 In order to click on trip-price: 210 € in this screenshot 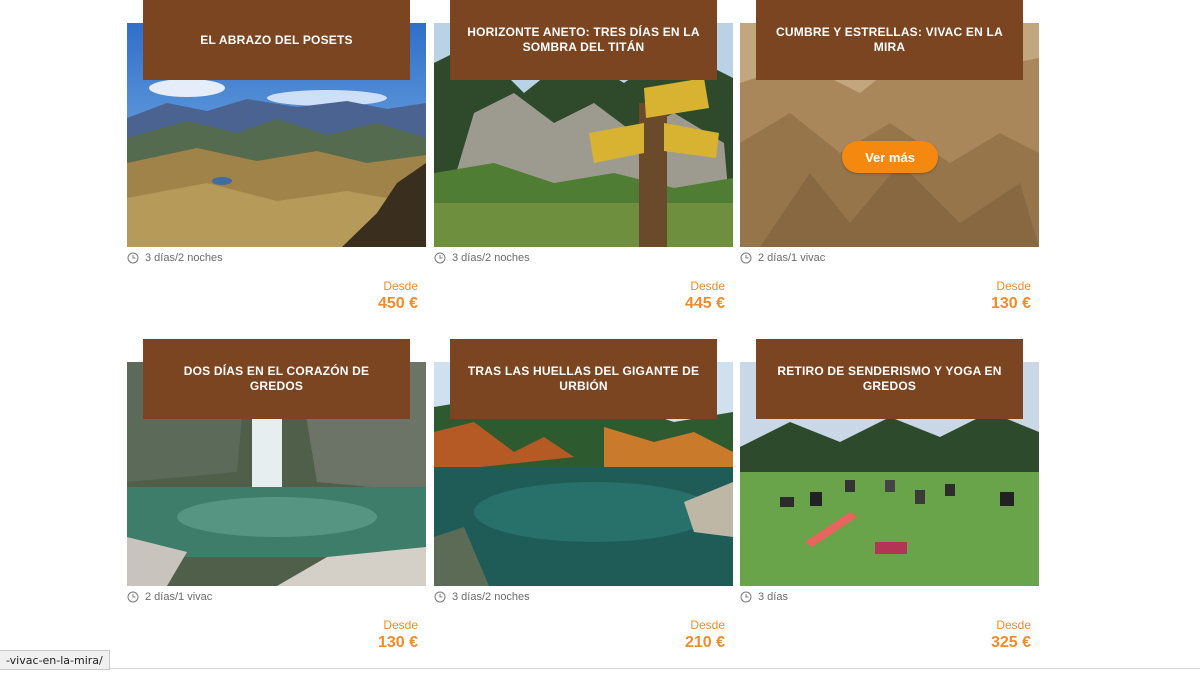, I will do `click(704, 642)`.